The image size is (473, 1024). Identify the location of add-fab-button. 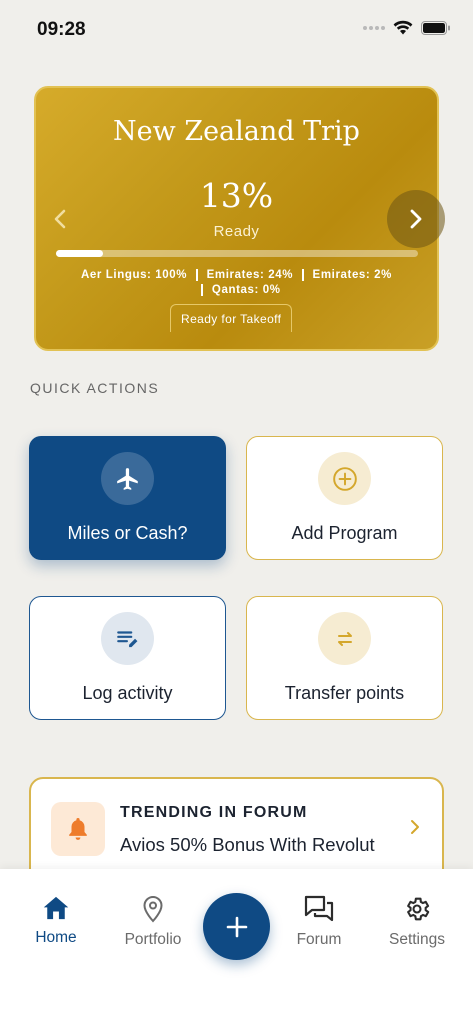
(236, 926).